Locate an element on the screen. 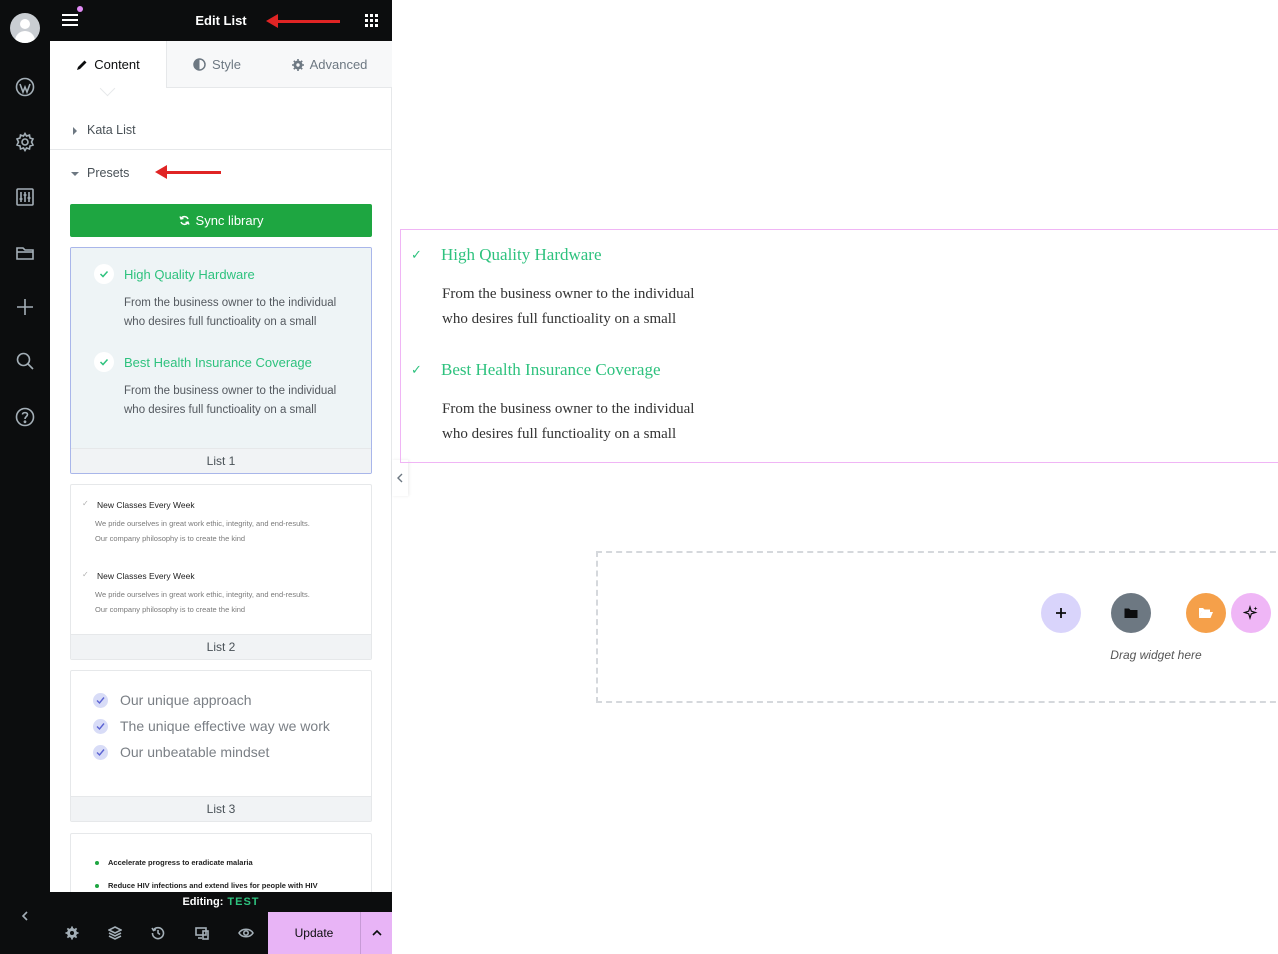 The image size is (1278, 954). update-options-button is located at coordinates (376, 933).